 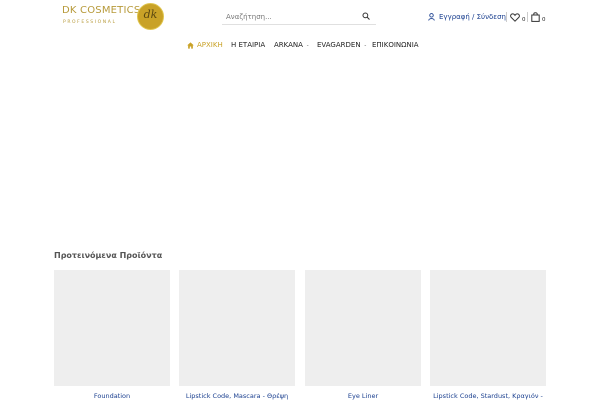 I want to click on nav-item-evagarden: EVAGARDEN ⌄, so click(x=342, y=45).